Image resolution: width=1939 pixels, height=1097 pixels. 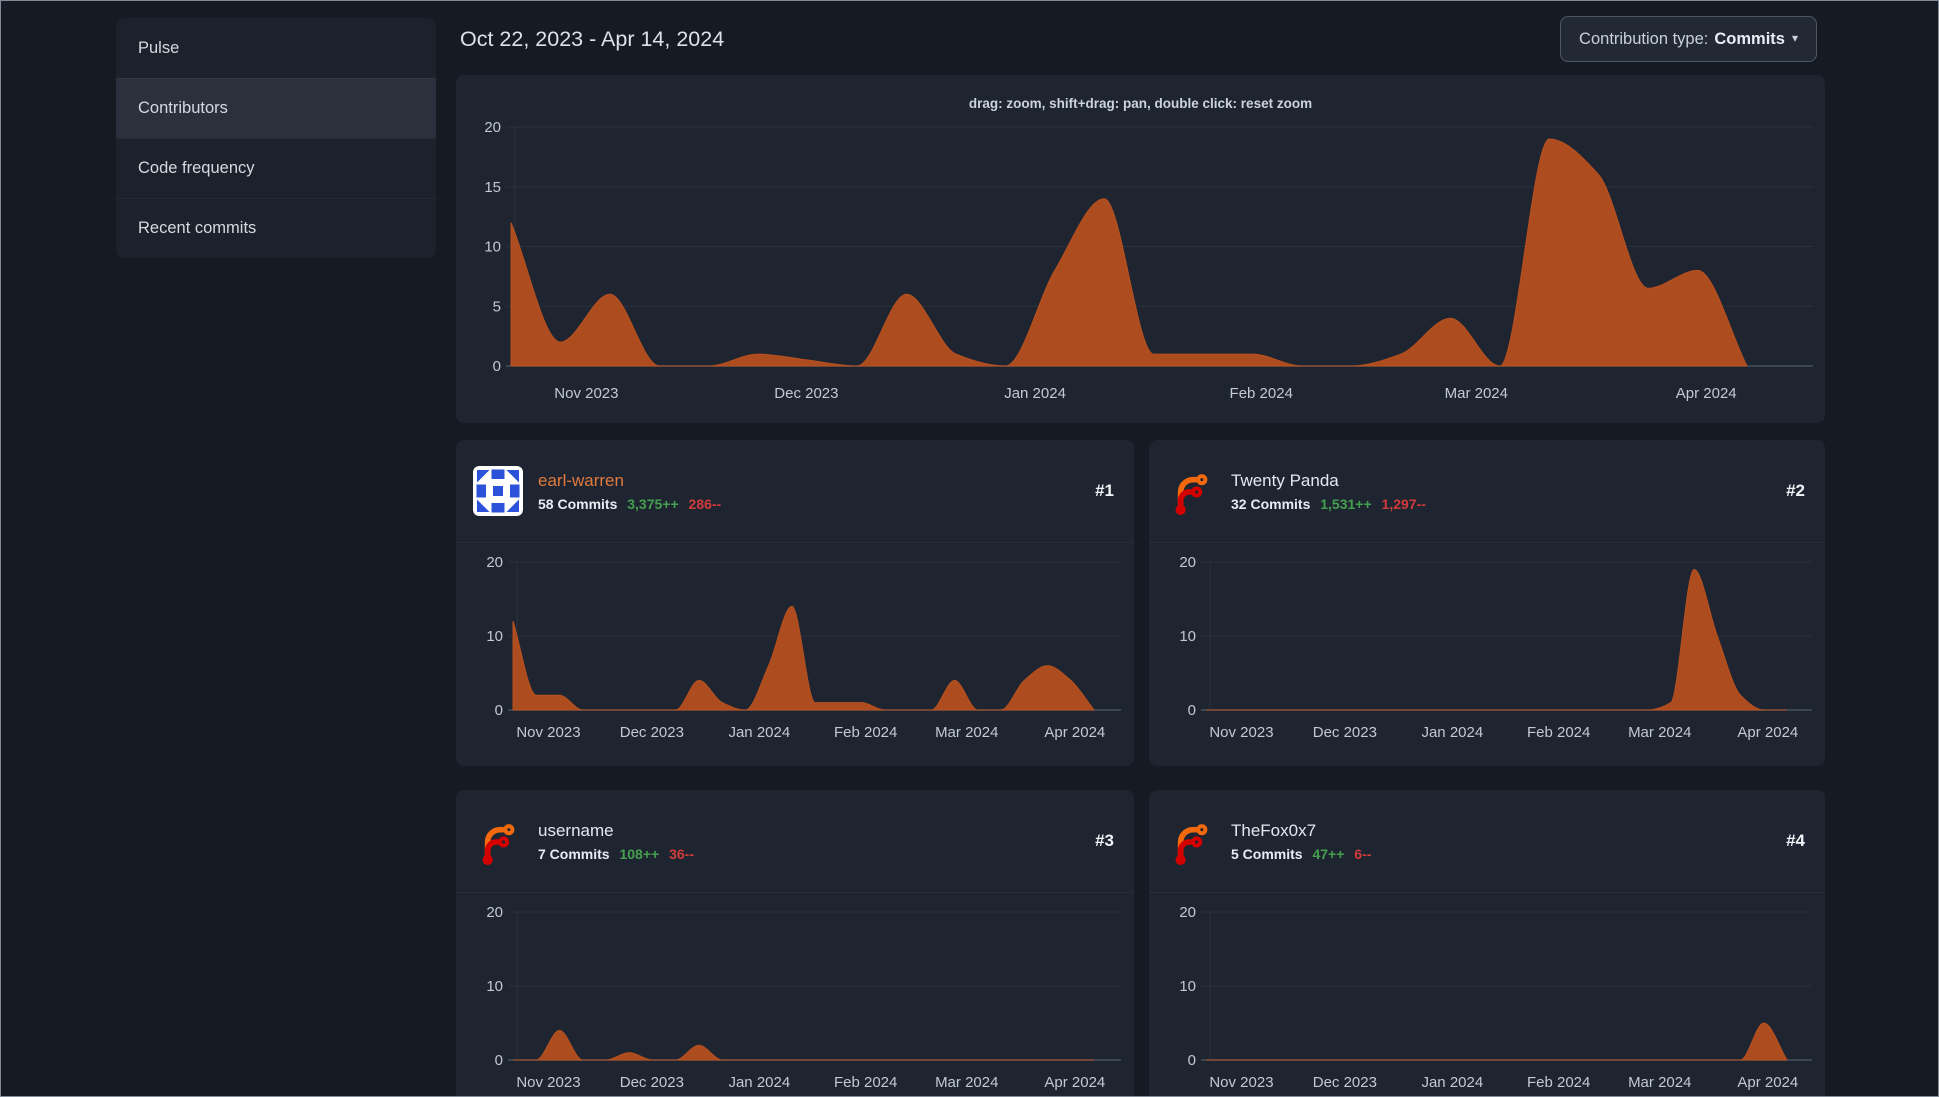 What do you see at coordinates (574, 853) in the screenshot?
I see `contributor-commit-count: 7 Commits` at bounding box center [574, 853].